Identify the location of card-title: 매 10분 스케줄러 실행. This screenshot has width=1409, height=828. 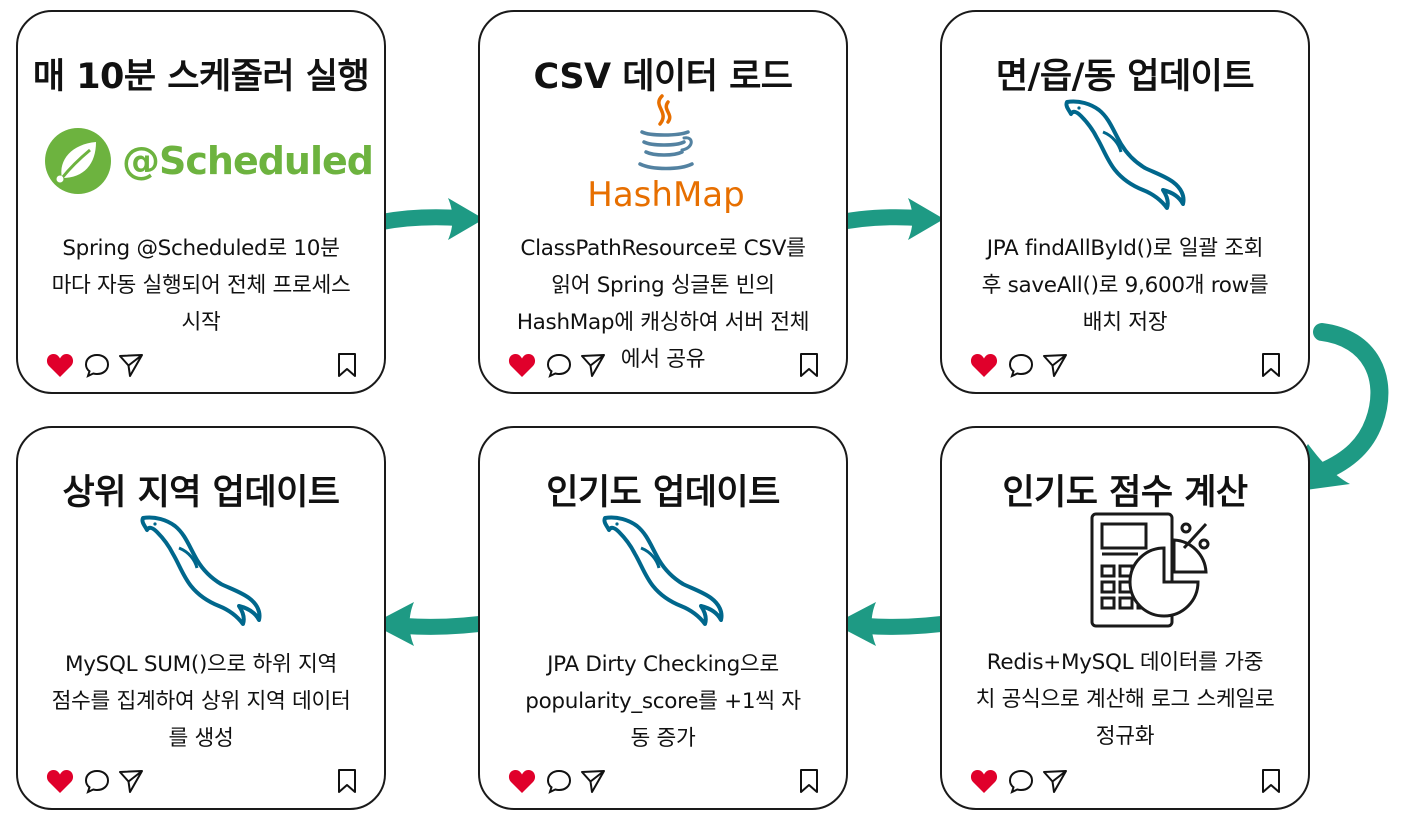
(201, 77).